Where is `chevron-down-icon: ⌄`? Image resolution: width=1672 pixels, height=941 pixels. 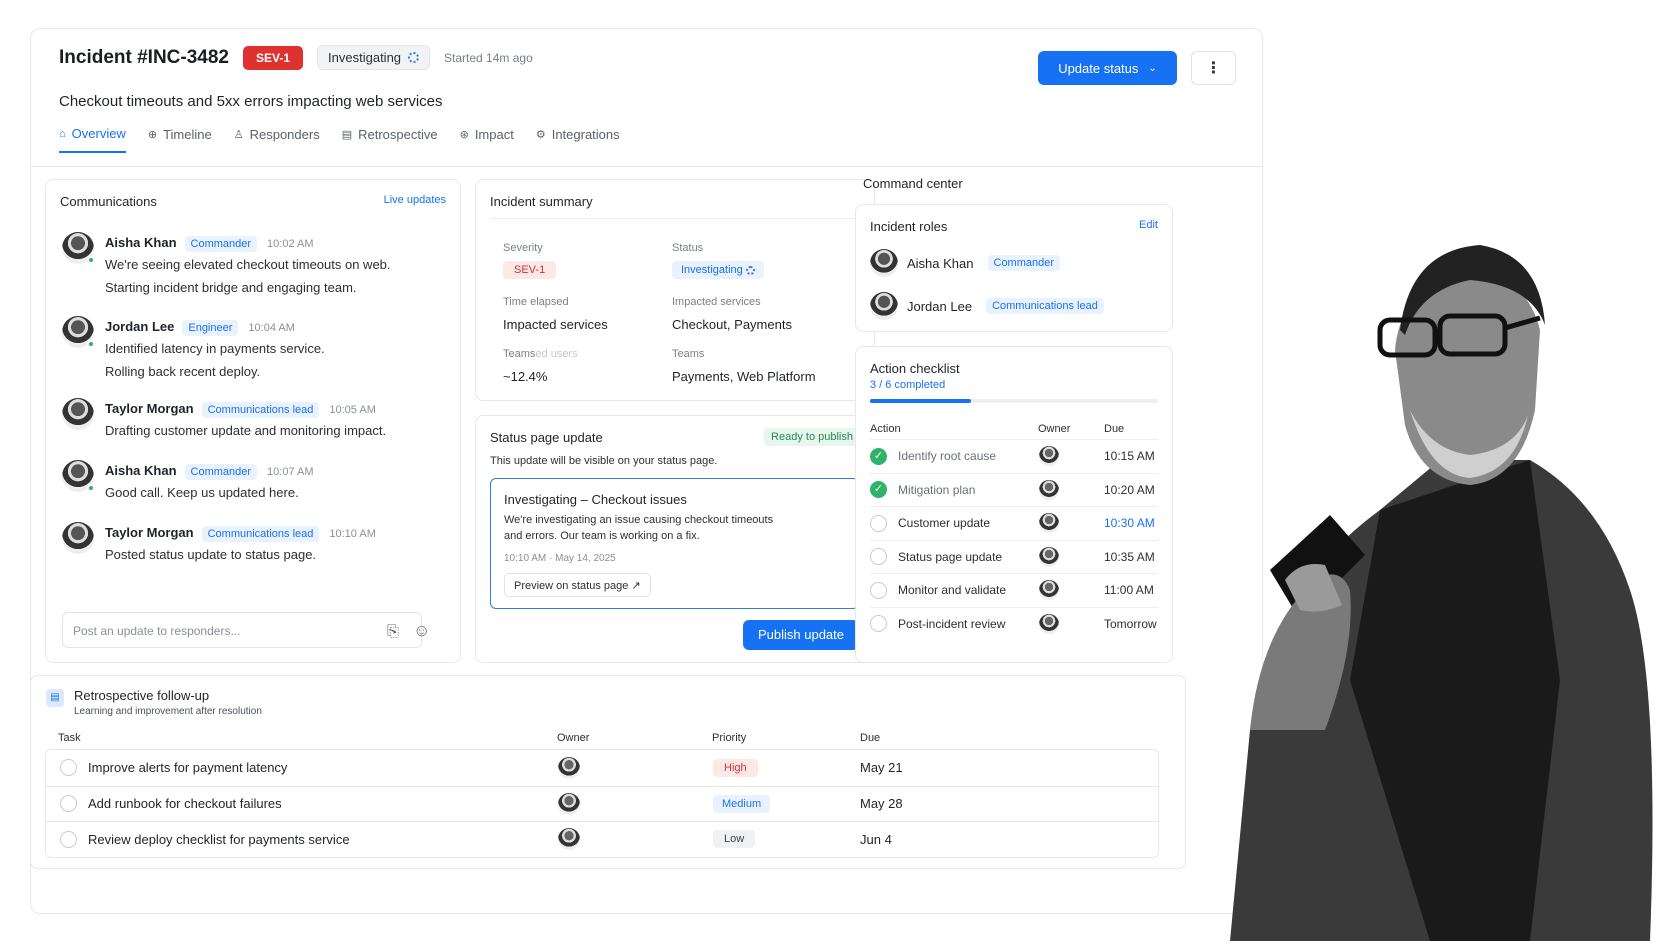
chevron-down-icon: ⌄ is located at coordinates (1152, 68).